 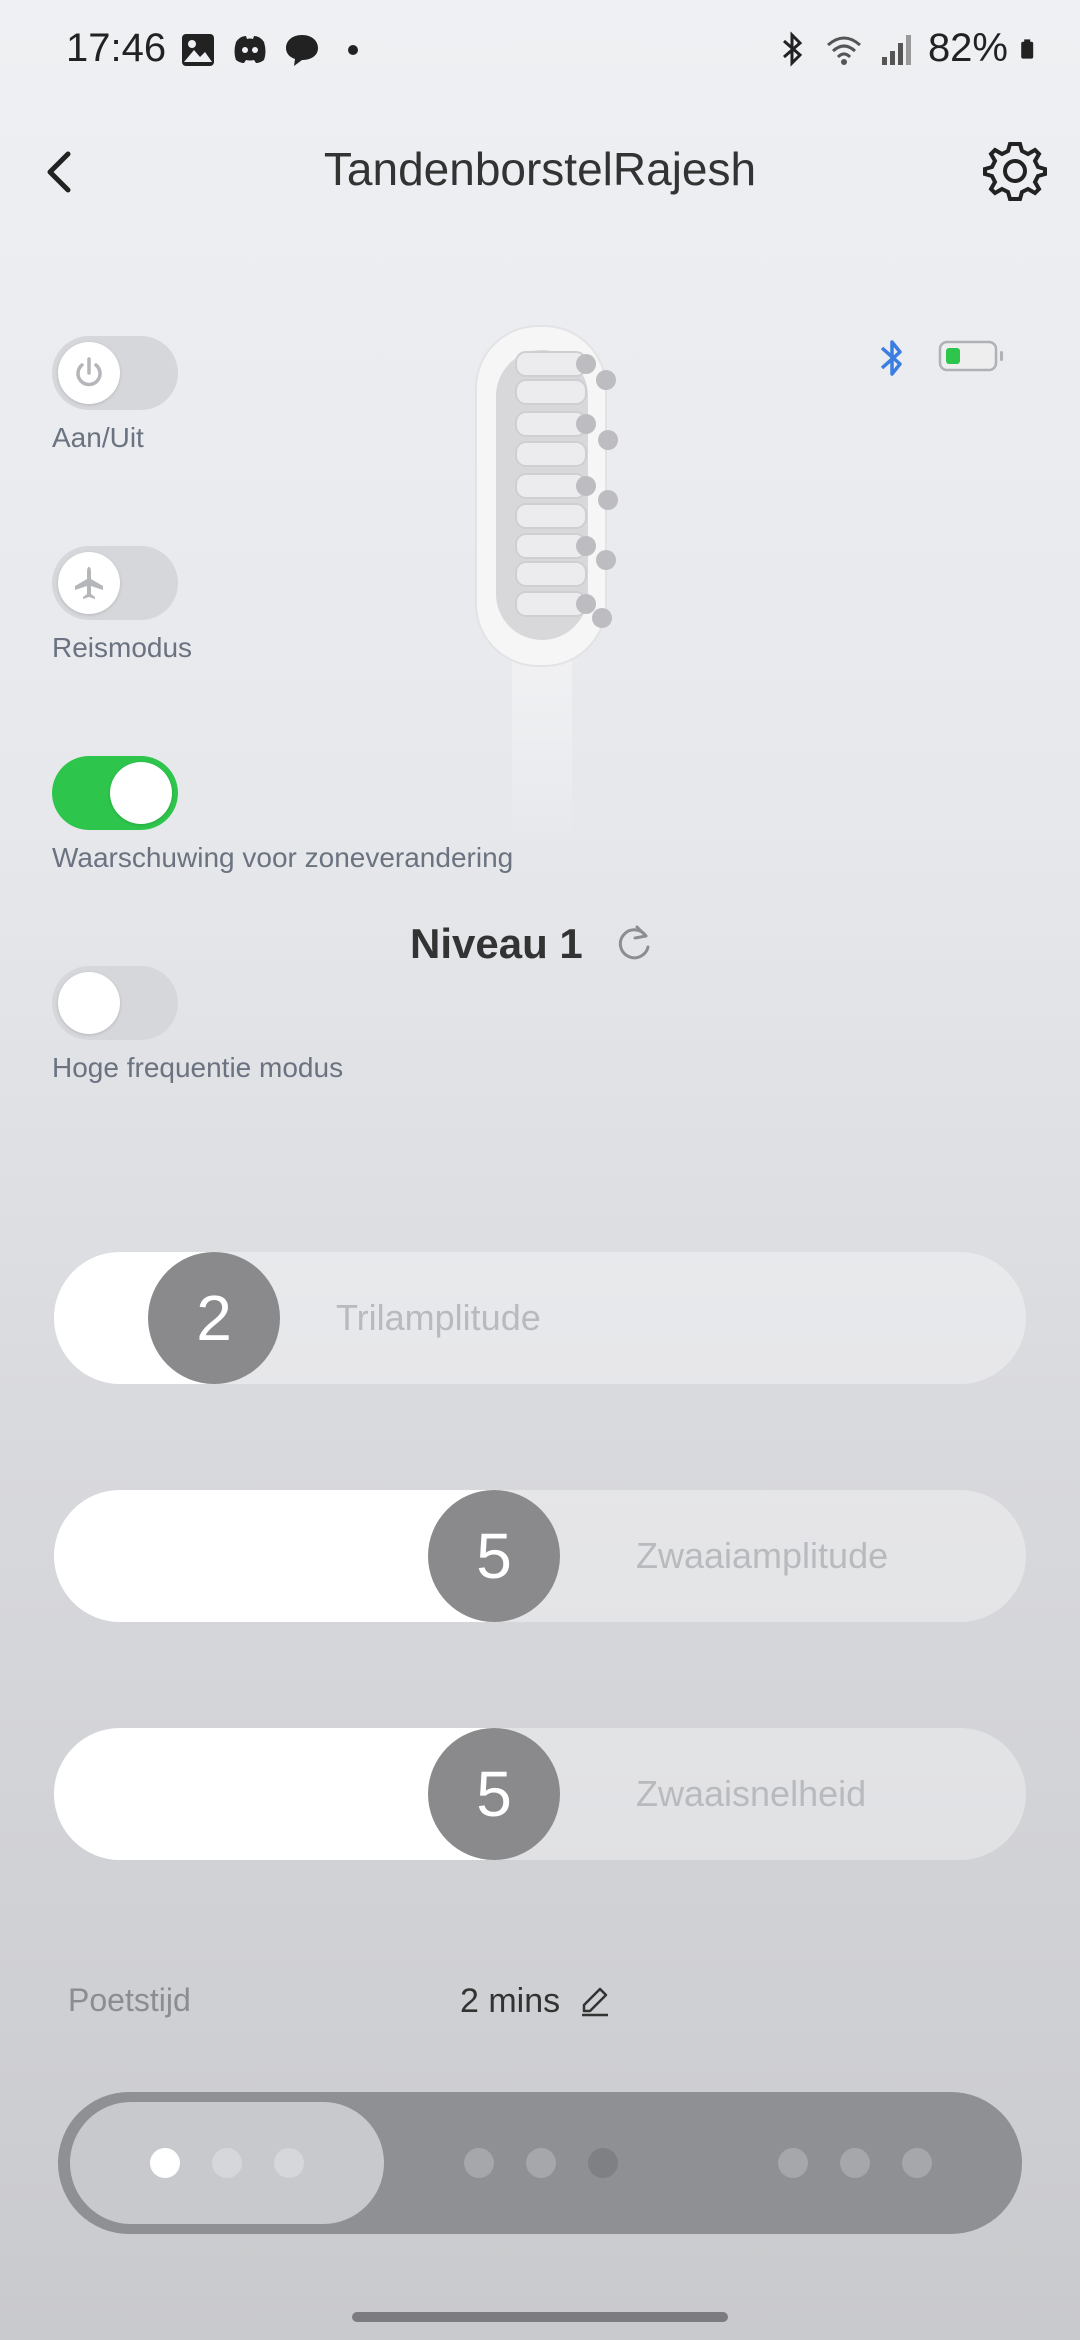 What do you see at coordinates (762, 1555) in the screenshot?
I see `slider-label: Zwaaiamplitude` at bounding box center [762, 1555].